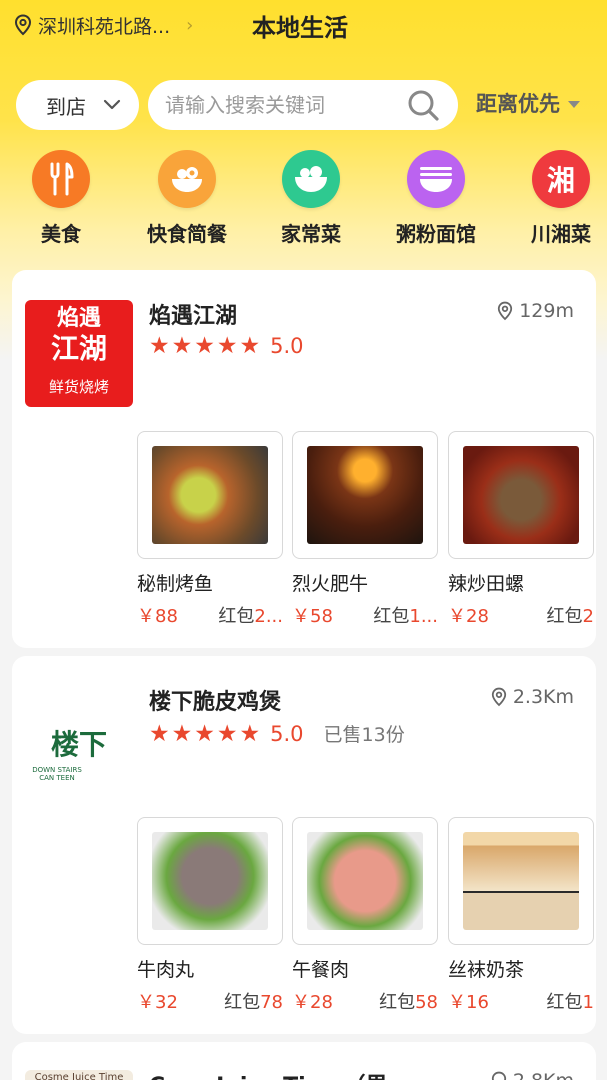  What do you see at coordinates (78, 318) in the screenshot?
I see `logo-line-1: 焰遇` at bounding box center [78, 318].